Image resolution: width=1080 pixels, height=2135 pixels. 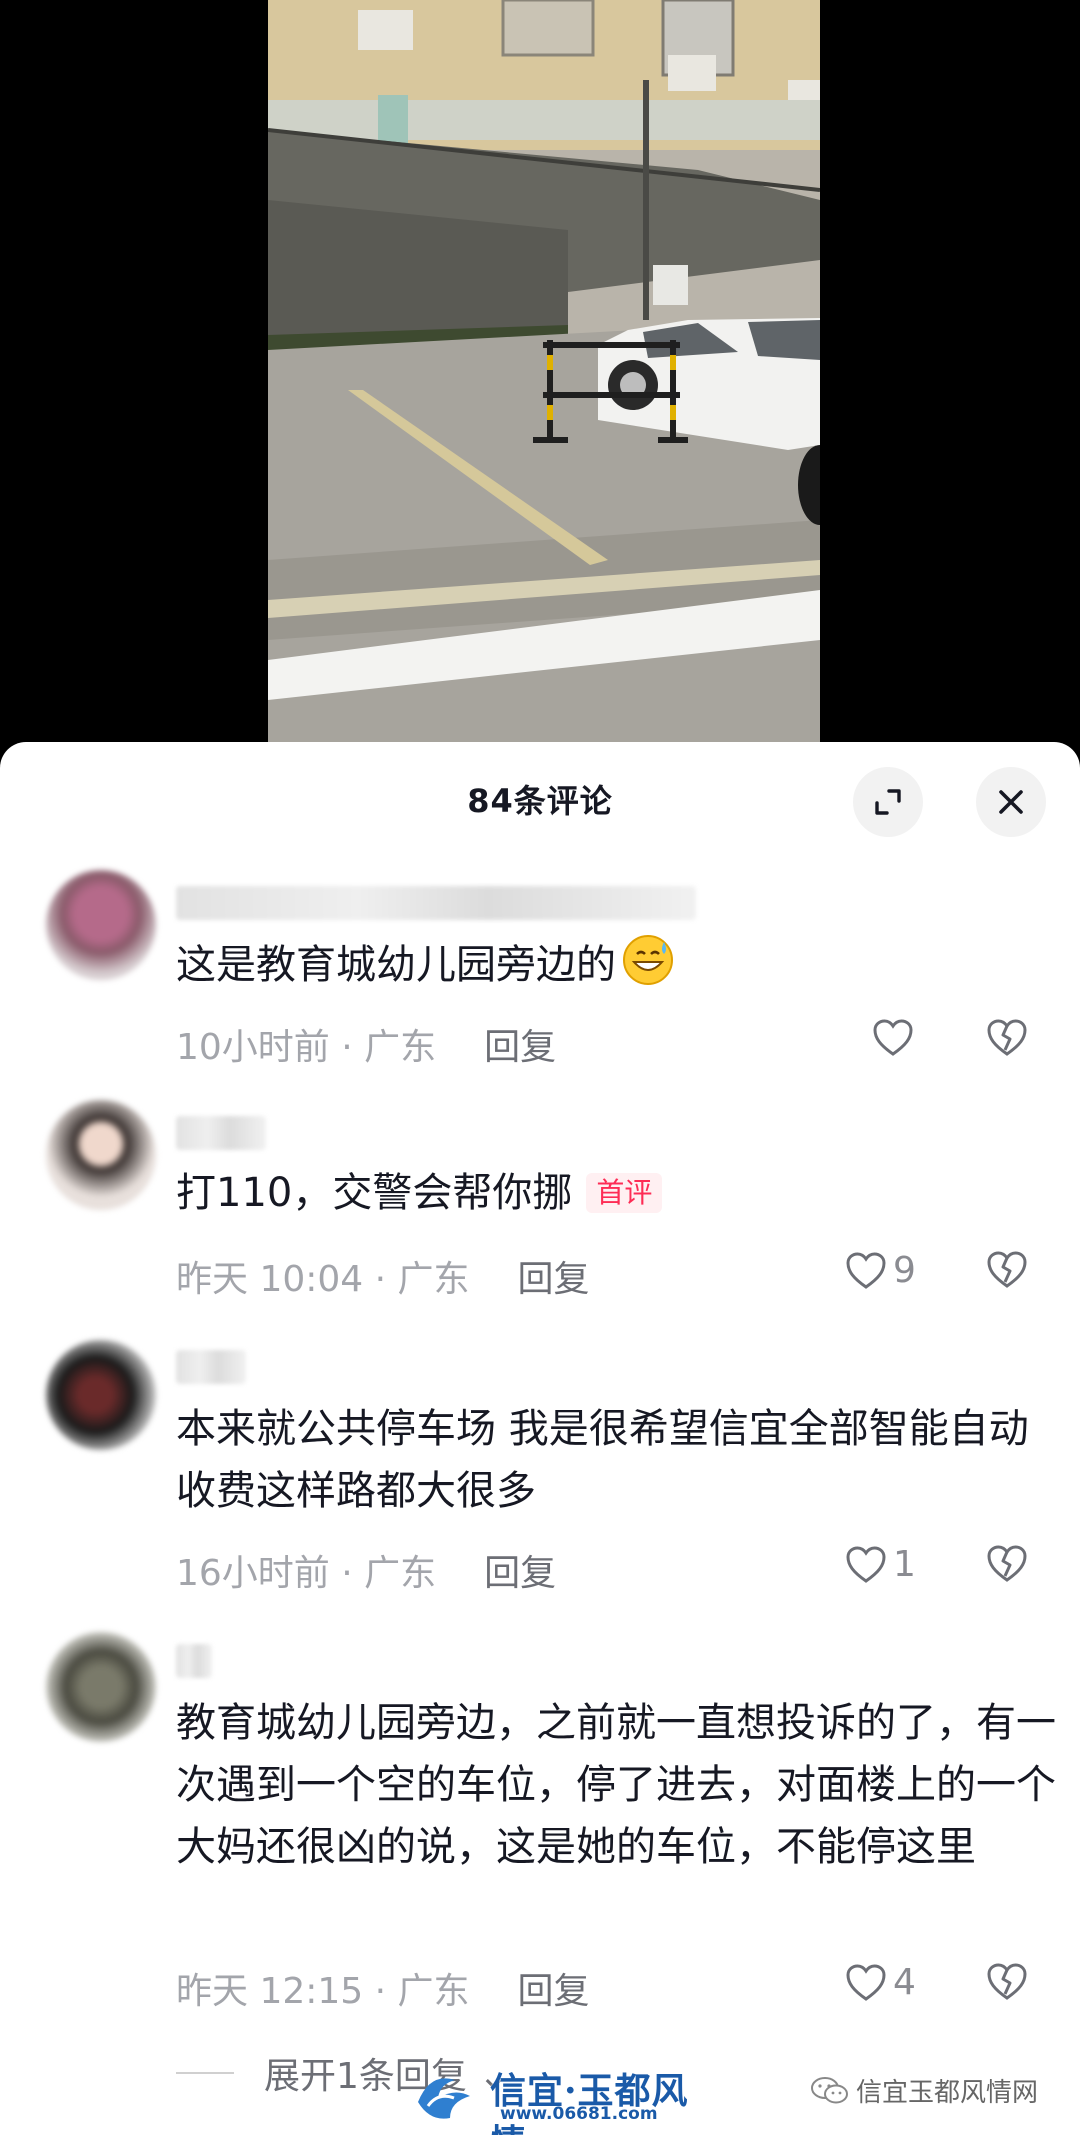 I want to click on like-count: 9, so click(x=904, y=1270).